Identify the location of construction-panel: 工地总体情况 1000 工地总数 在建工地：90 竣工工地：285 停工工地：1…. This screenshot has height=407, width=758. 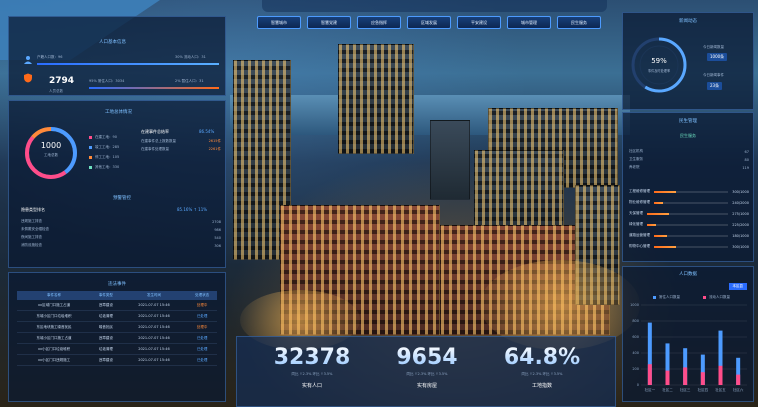
(117, 184).